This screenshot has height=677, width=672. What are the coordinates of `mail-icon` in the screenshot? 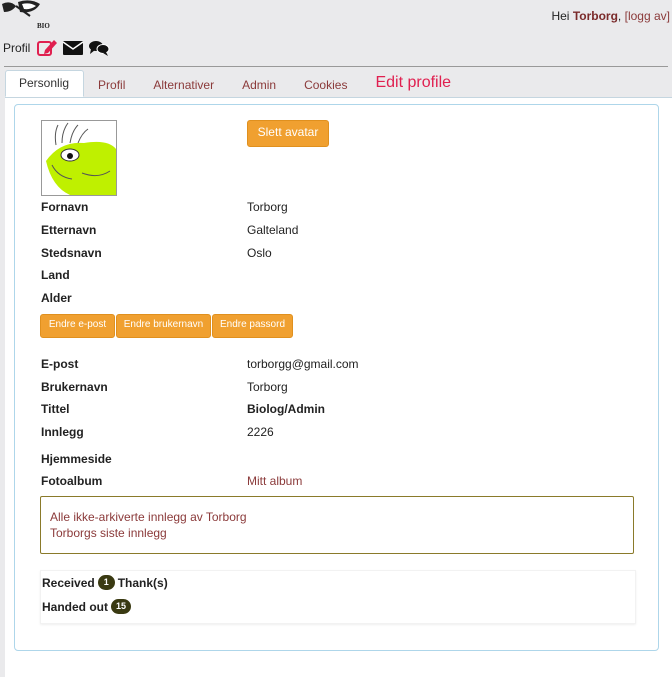 It's located at (73, 48).